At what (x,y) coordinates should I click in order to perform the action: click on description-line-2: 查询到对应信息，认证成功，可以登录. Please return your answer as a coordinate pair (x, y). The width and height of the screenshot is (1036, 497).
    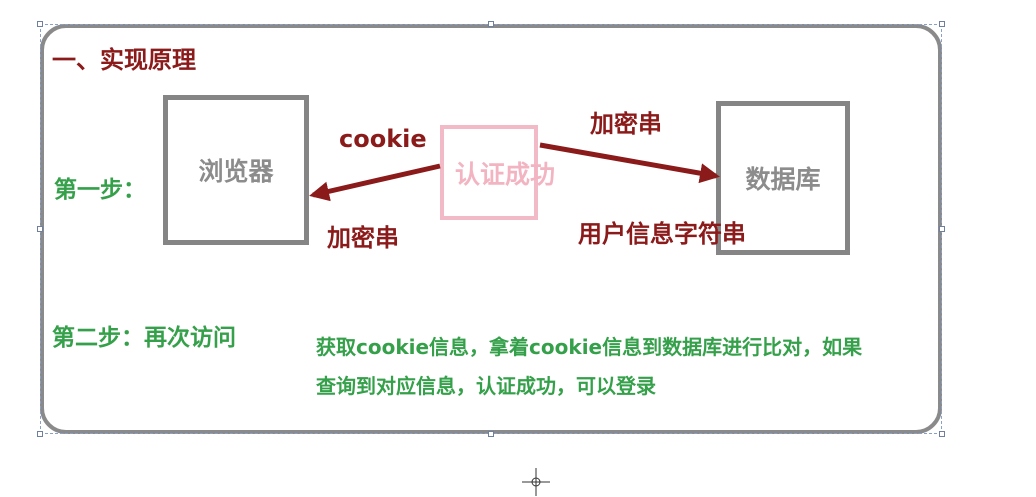
    Looking at the image, I should click on (486, 386).